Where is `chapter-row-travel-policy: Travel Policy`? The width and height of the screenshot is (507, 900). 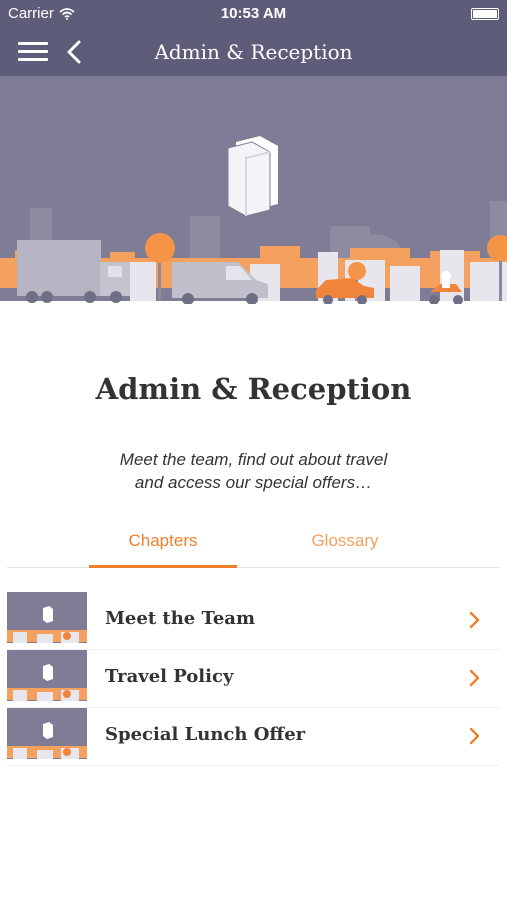 chapter-row-travel-policy: Travel Policy is located at coordinates (253, 679).